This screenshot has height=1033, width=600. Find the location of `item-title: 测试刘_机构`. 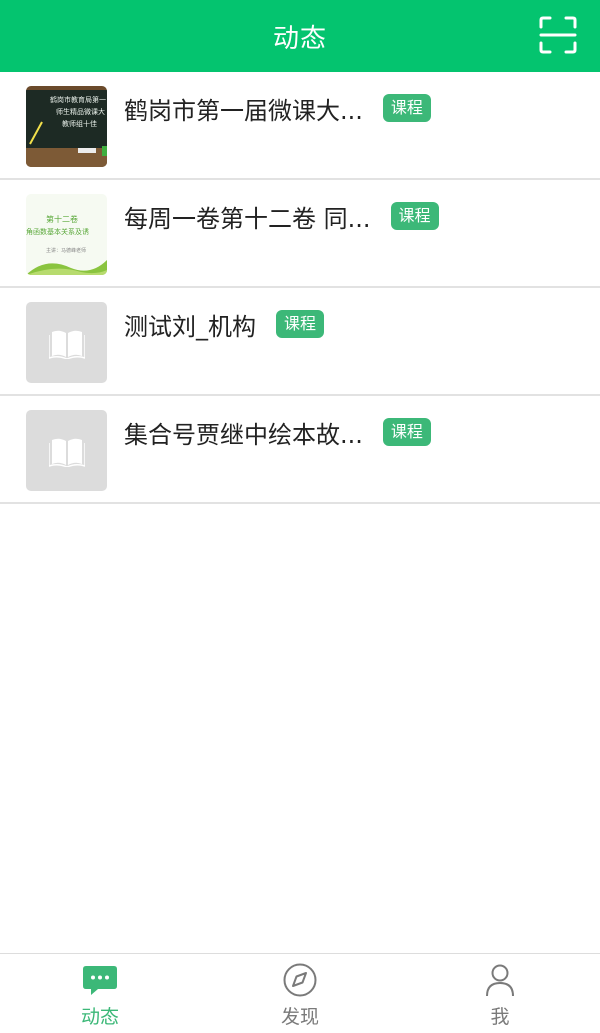

item-title: 测试刘_机构 is located at coordinates (190, 326).